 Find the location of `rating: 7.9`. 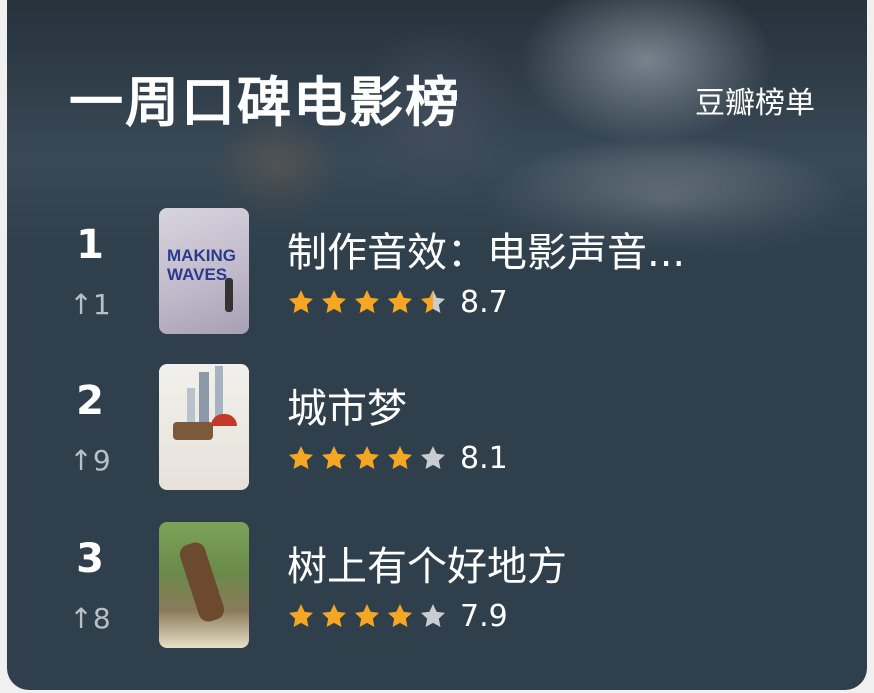

rating: 7.9 is located at coordinates (397, 616).